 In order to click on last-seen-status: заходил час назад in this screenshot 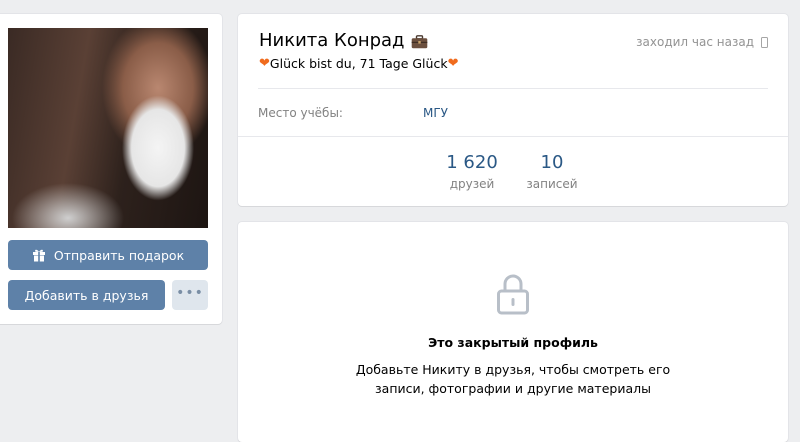, I will do `click(702, 42)`.